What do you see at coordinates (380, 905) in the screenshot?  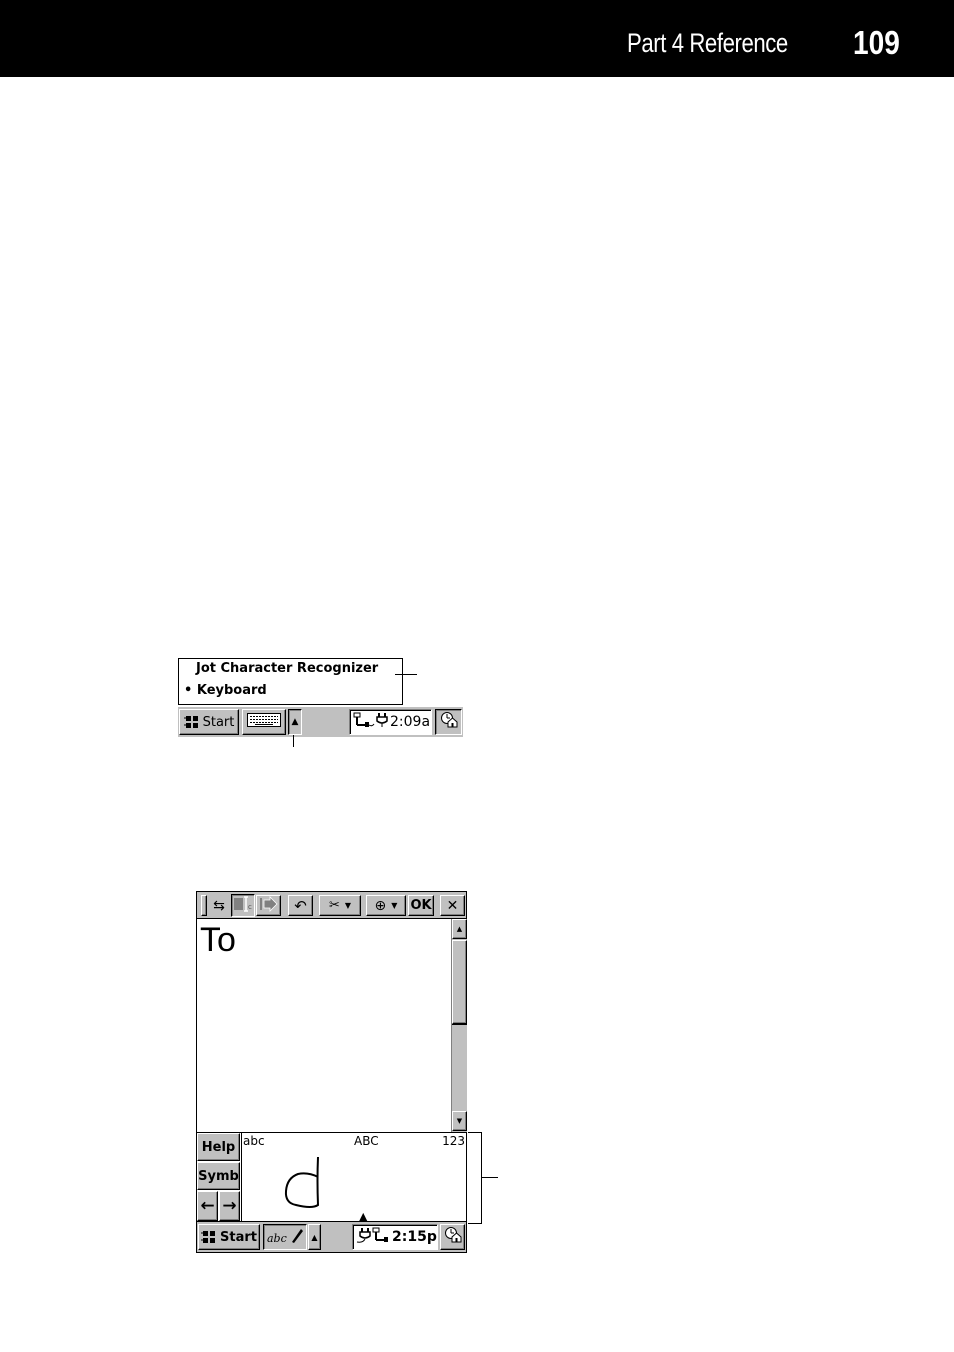 I see `zoom-icon: ⊕` at bounding box center [380, 905].